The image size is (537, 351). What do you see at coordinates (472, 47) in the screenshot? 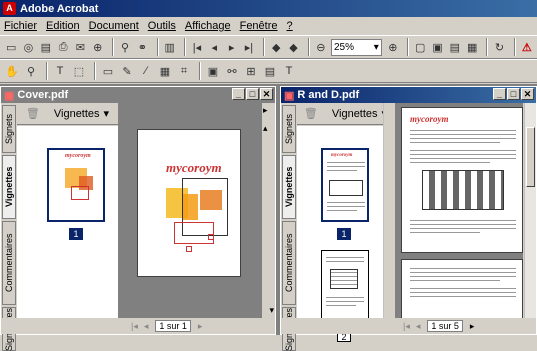
I see `fit-visible-icon: ▦` at bounding box center [472, 47].